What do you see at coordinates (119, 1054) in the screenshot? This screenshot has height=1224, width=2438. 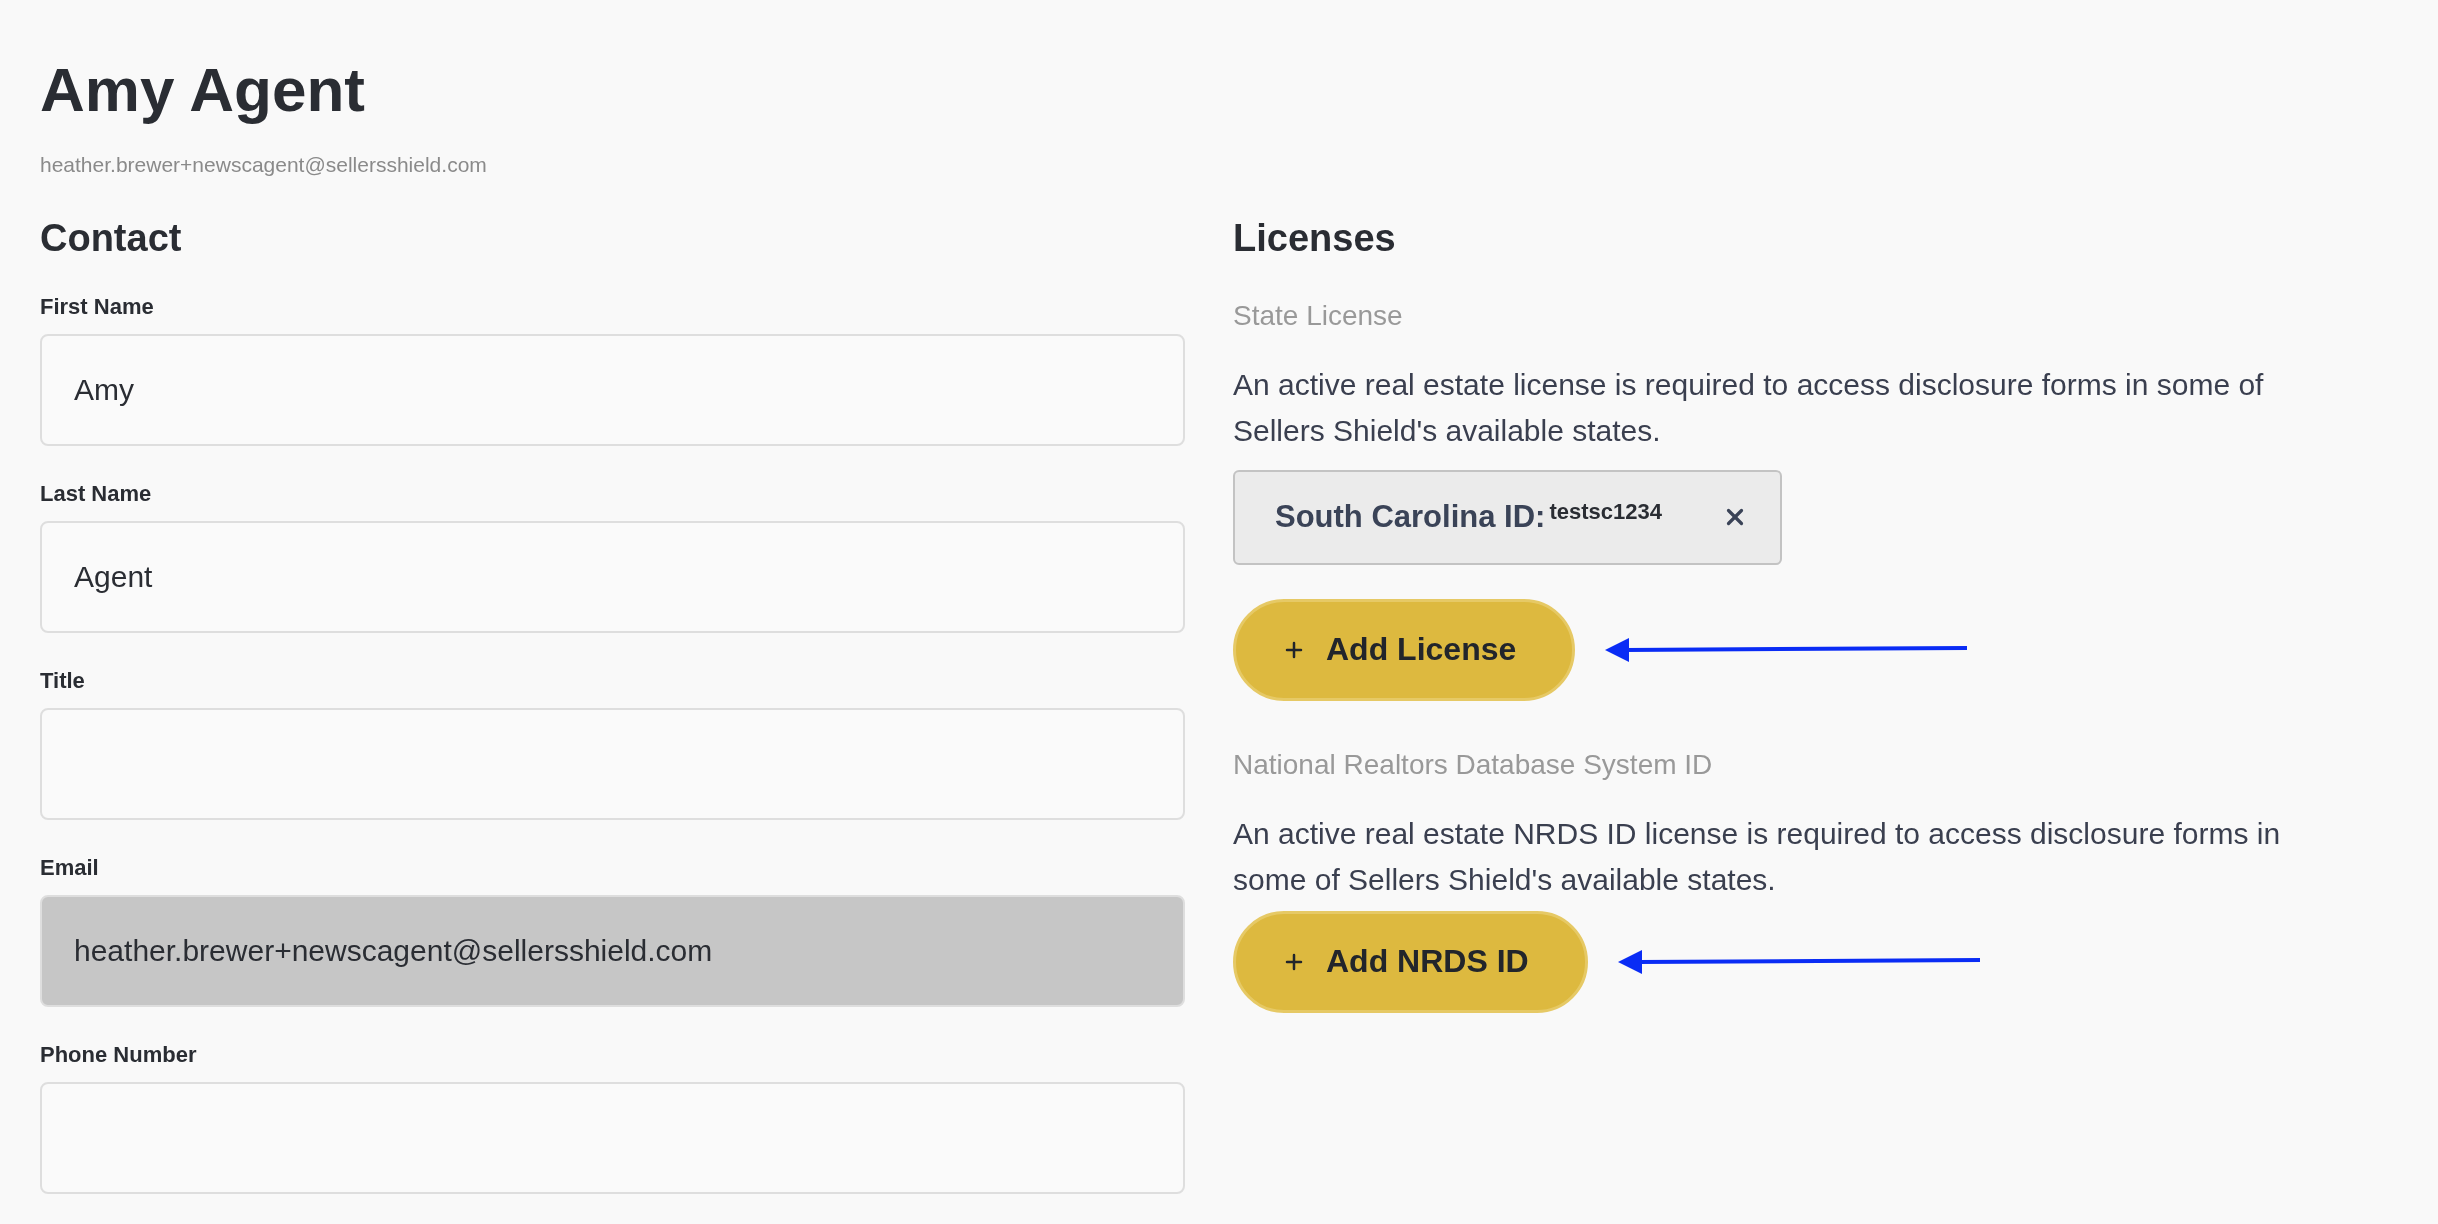 I see `field-label: Phone Number` at bounding box center [119, 1054].